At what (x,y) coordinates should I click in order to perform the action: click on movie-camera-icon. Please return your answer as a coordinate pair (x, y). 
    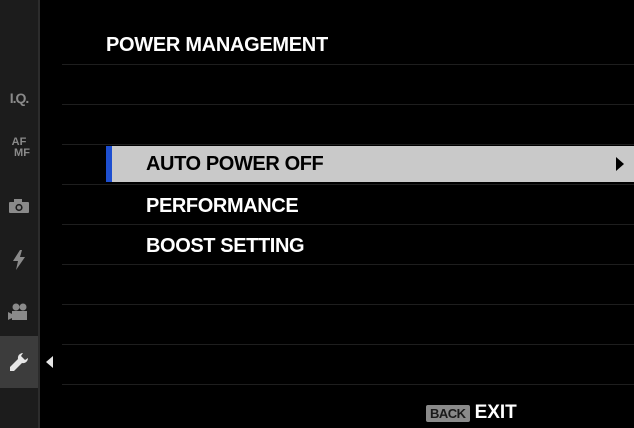
    Looking at the image, I should click on (17, 311).